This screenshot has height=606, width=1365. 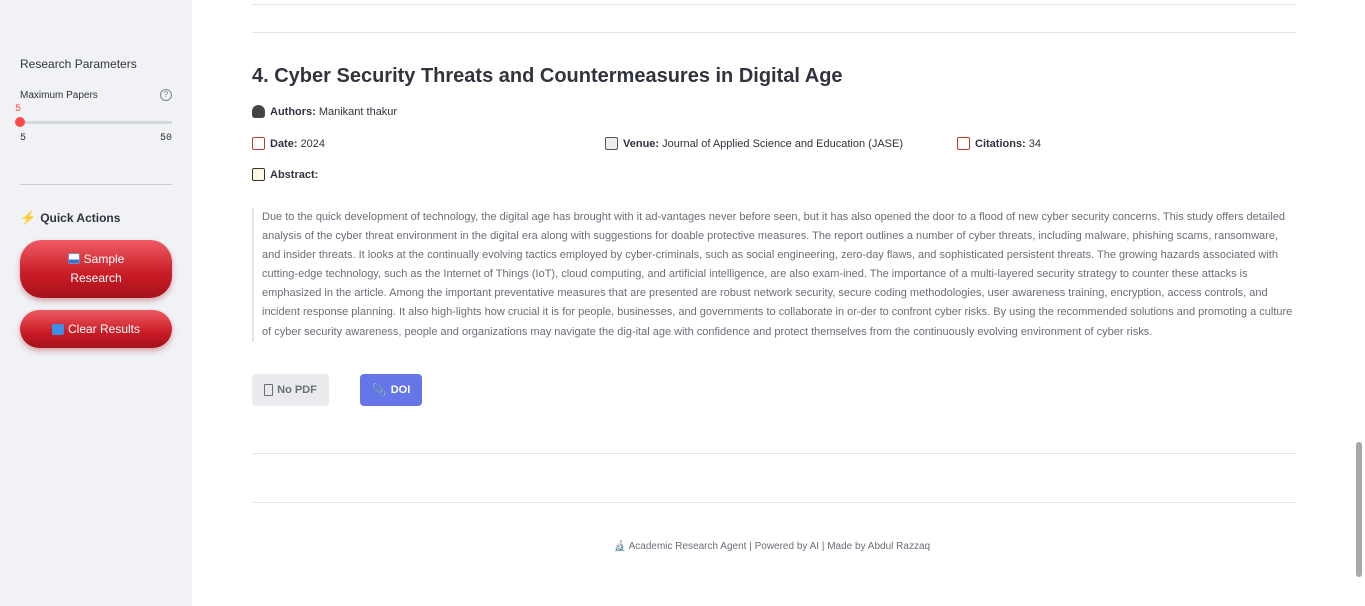 What do you see at coordinates (963, 143) in the screenshot?
I see `chart-up-icon` at bounding box center [963, 143].